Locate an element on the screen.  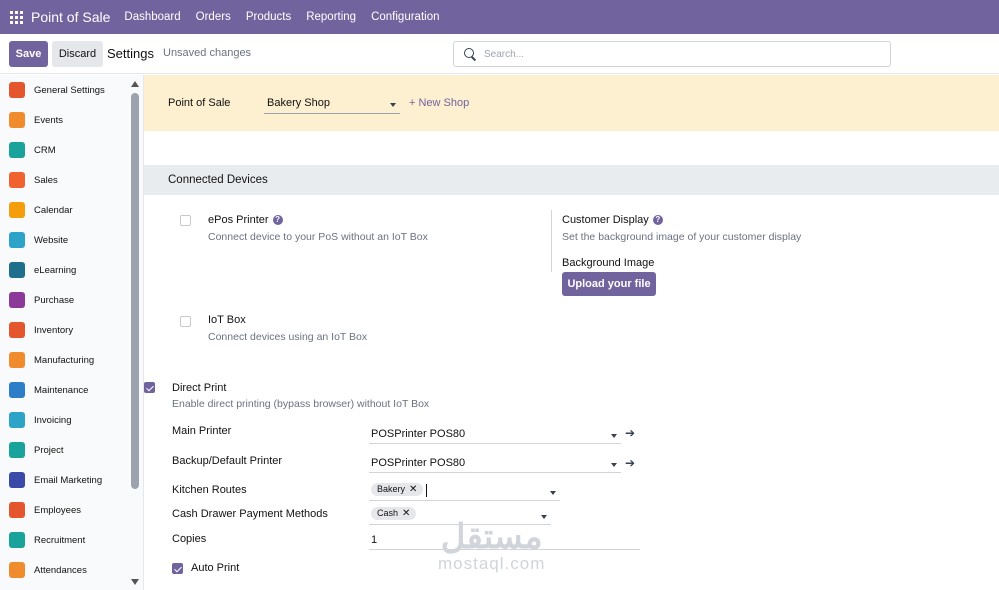
copies-value: 1 is located at coordinates (374, 540).